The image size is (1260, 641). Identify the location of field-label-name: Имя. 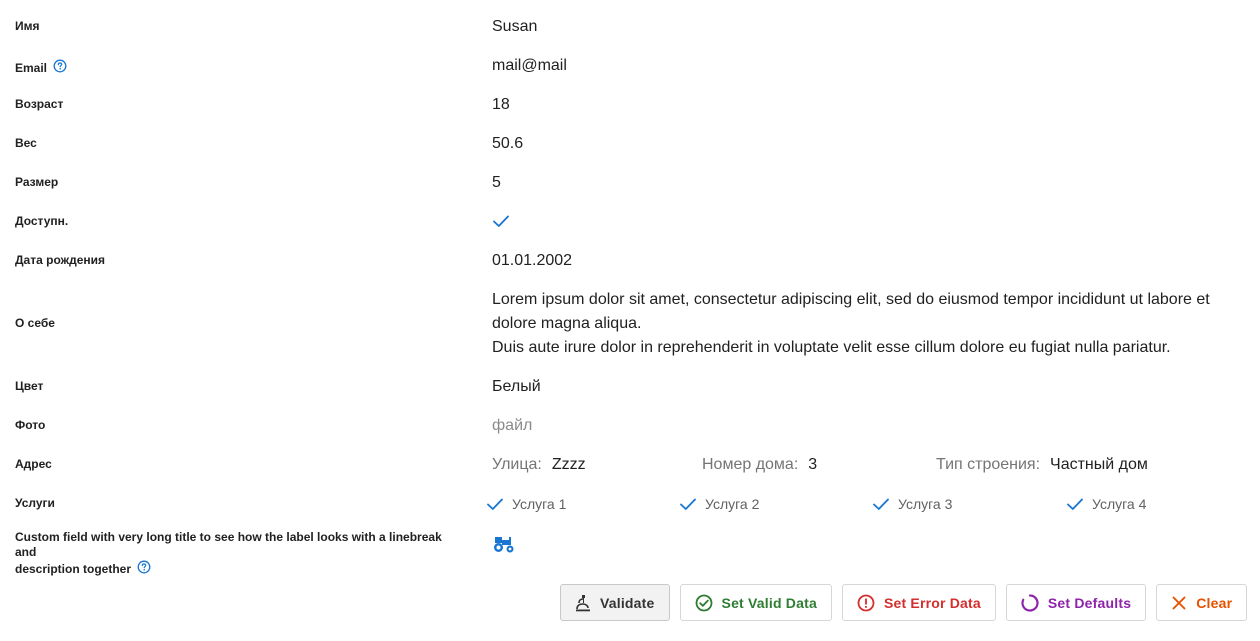
(27, 26).